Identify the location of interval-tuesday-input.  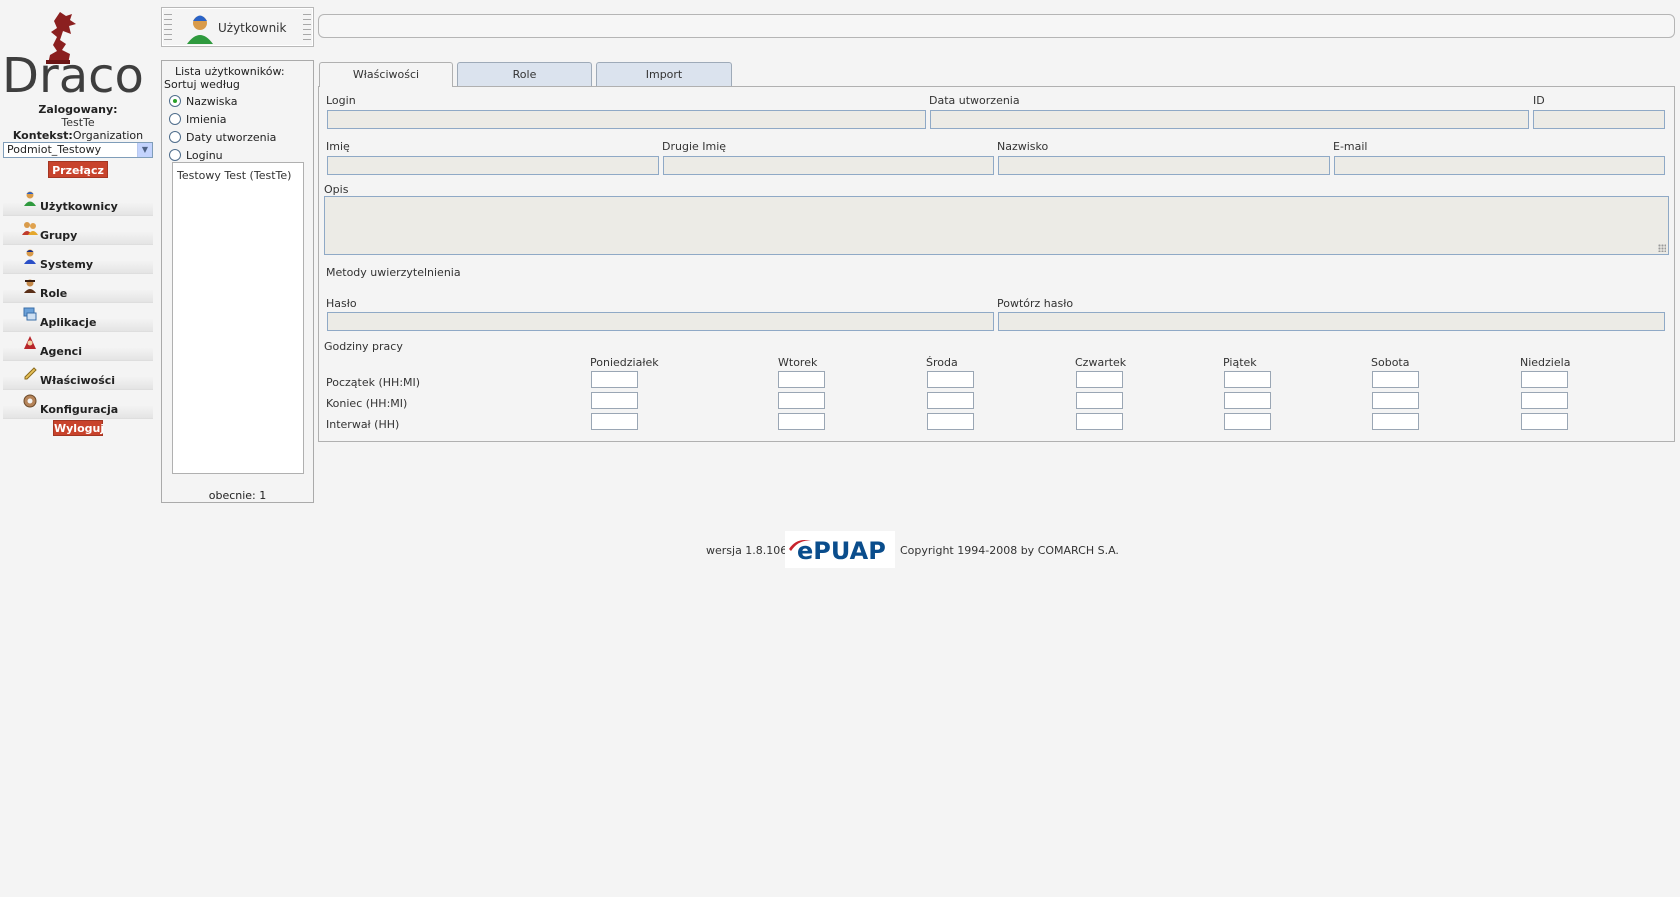
(801, 421).